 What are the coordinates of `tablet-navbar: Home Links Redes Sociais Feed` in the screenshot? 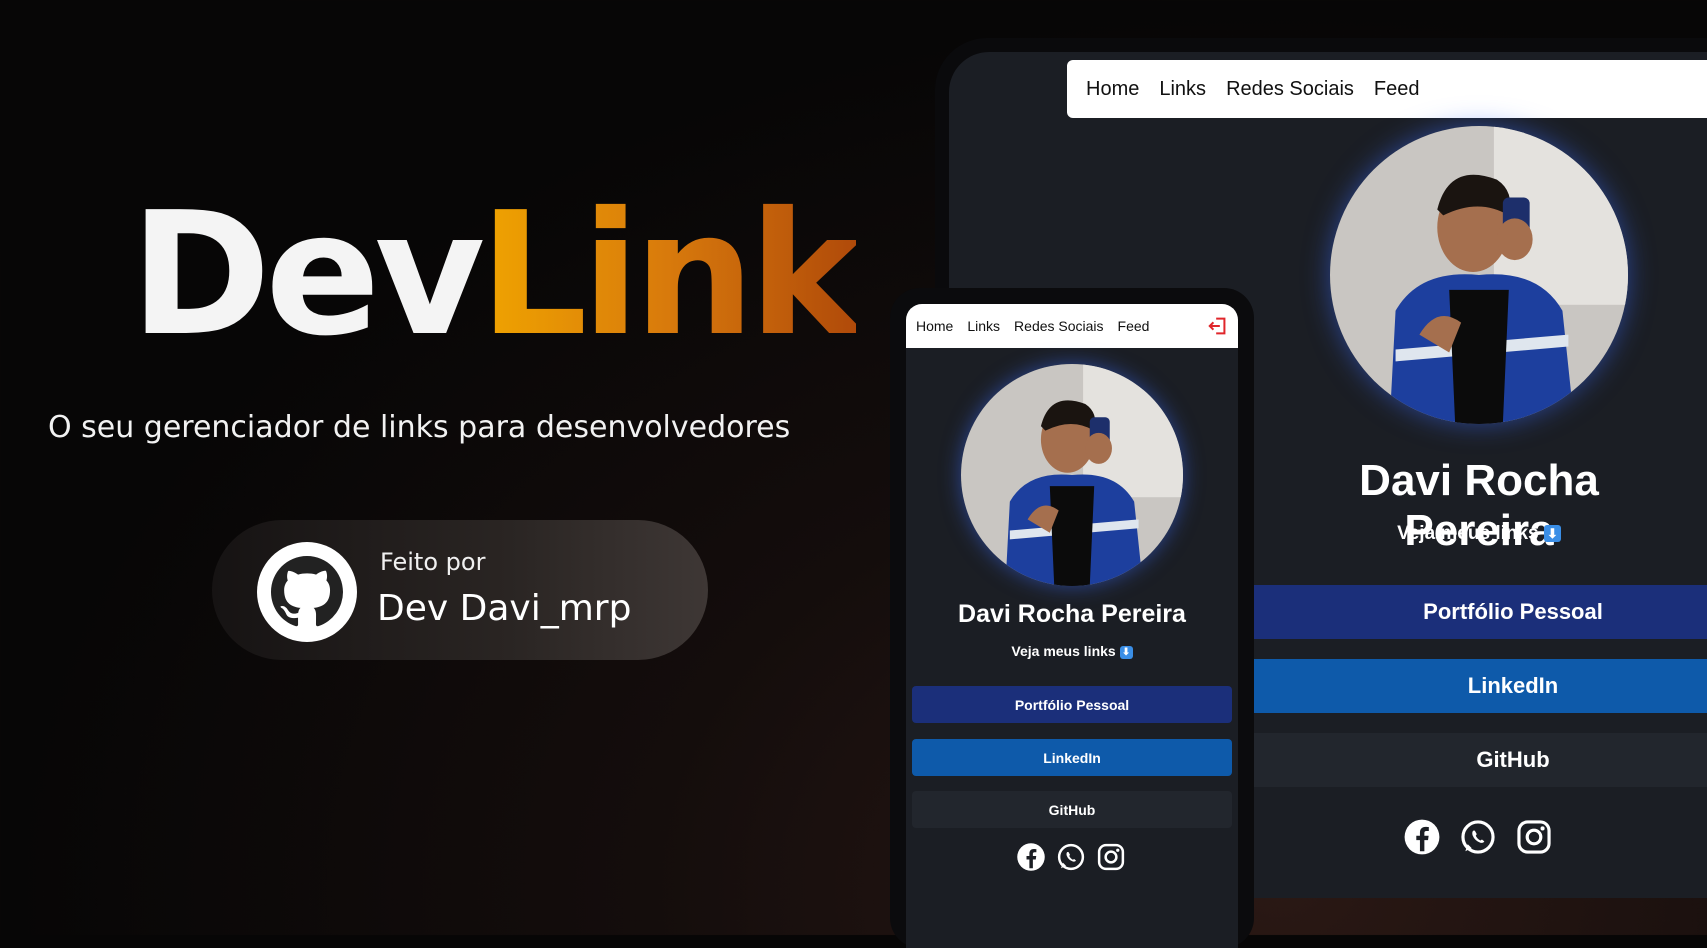 It's located at (1387, 89).